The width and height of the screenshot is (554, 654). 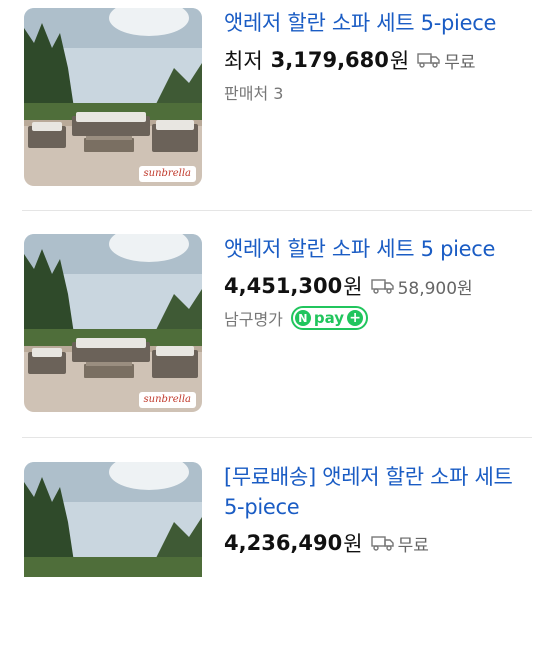 What do you see at coordinates (302, 318) in the screenshot?
I see `naver-n-icon: N` at bounding box center [302, 318].